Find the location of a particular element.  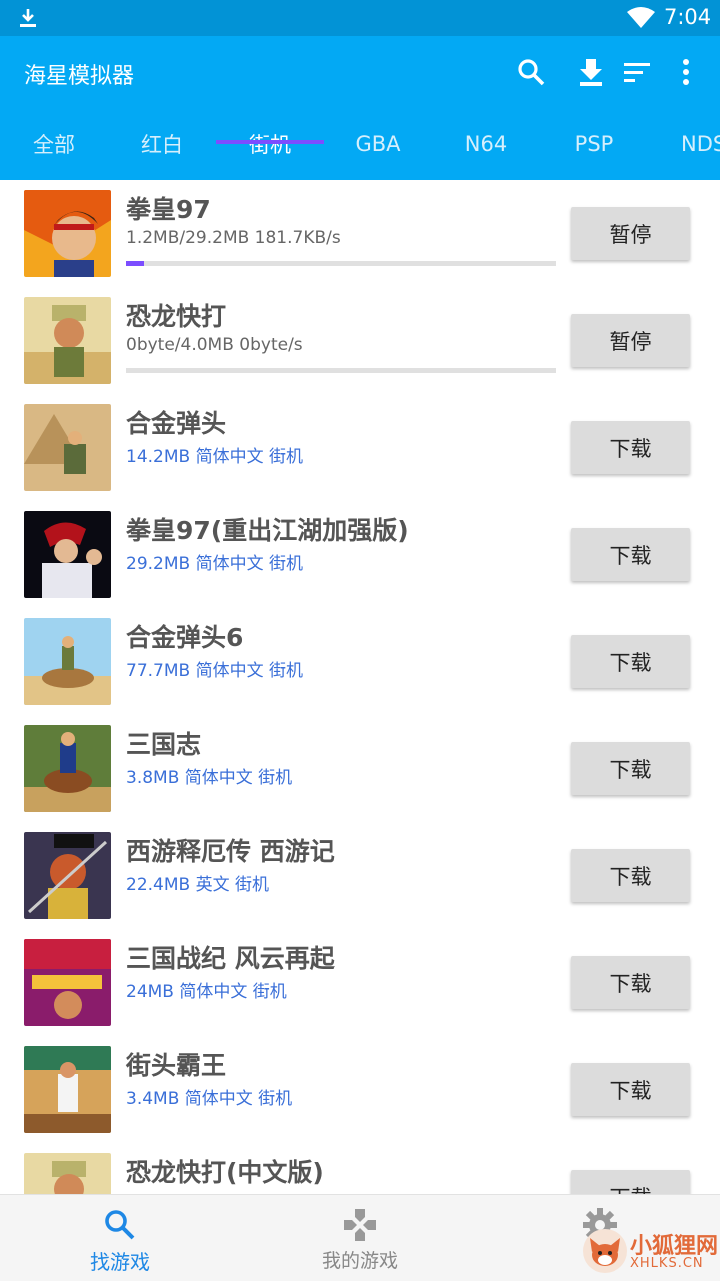

game-title: 拳皇97 is located at coordinates (168, 209).